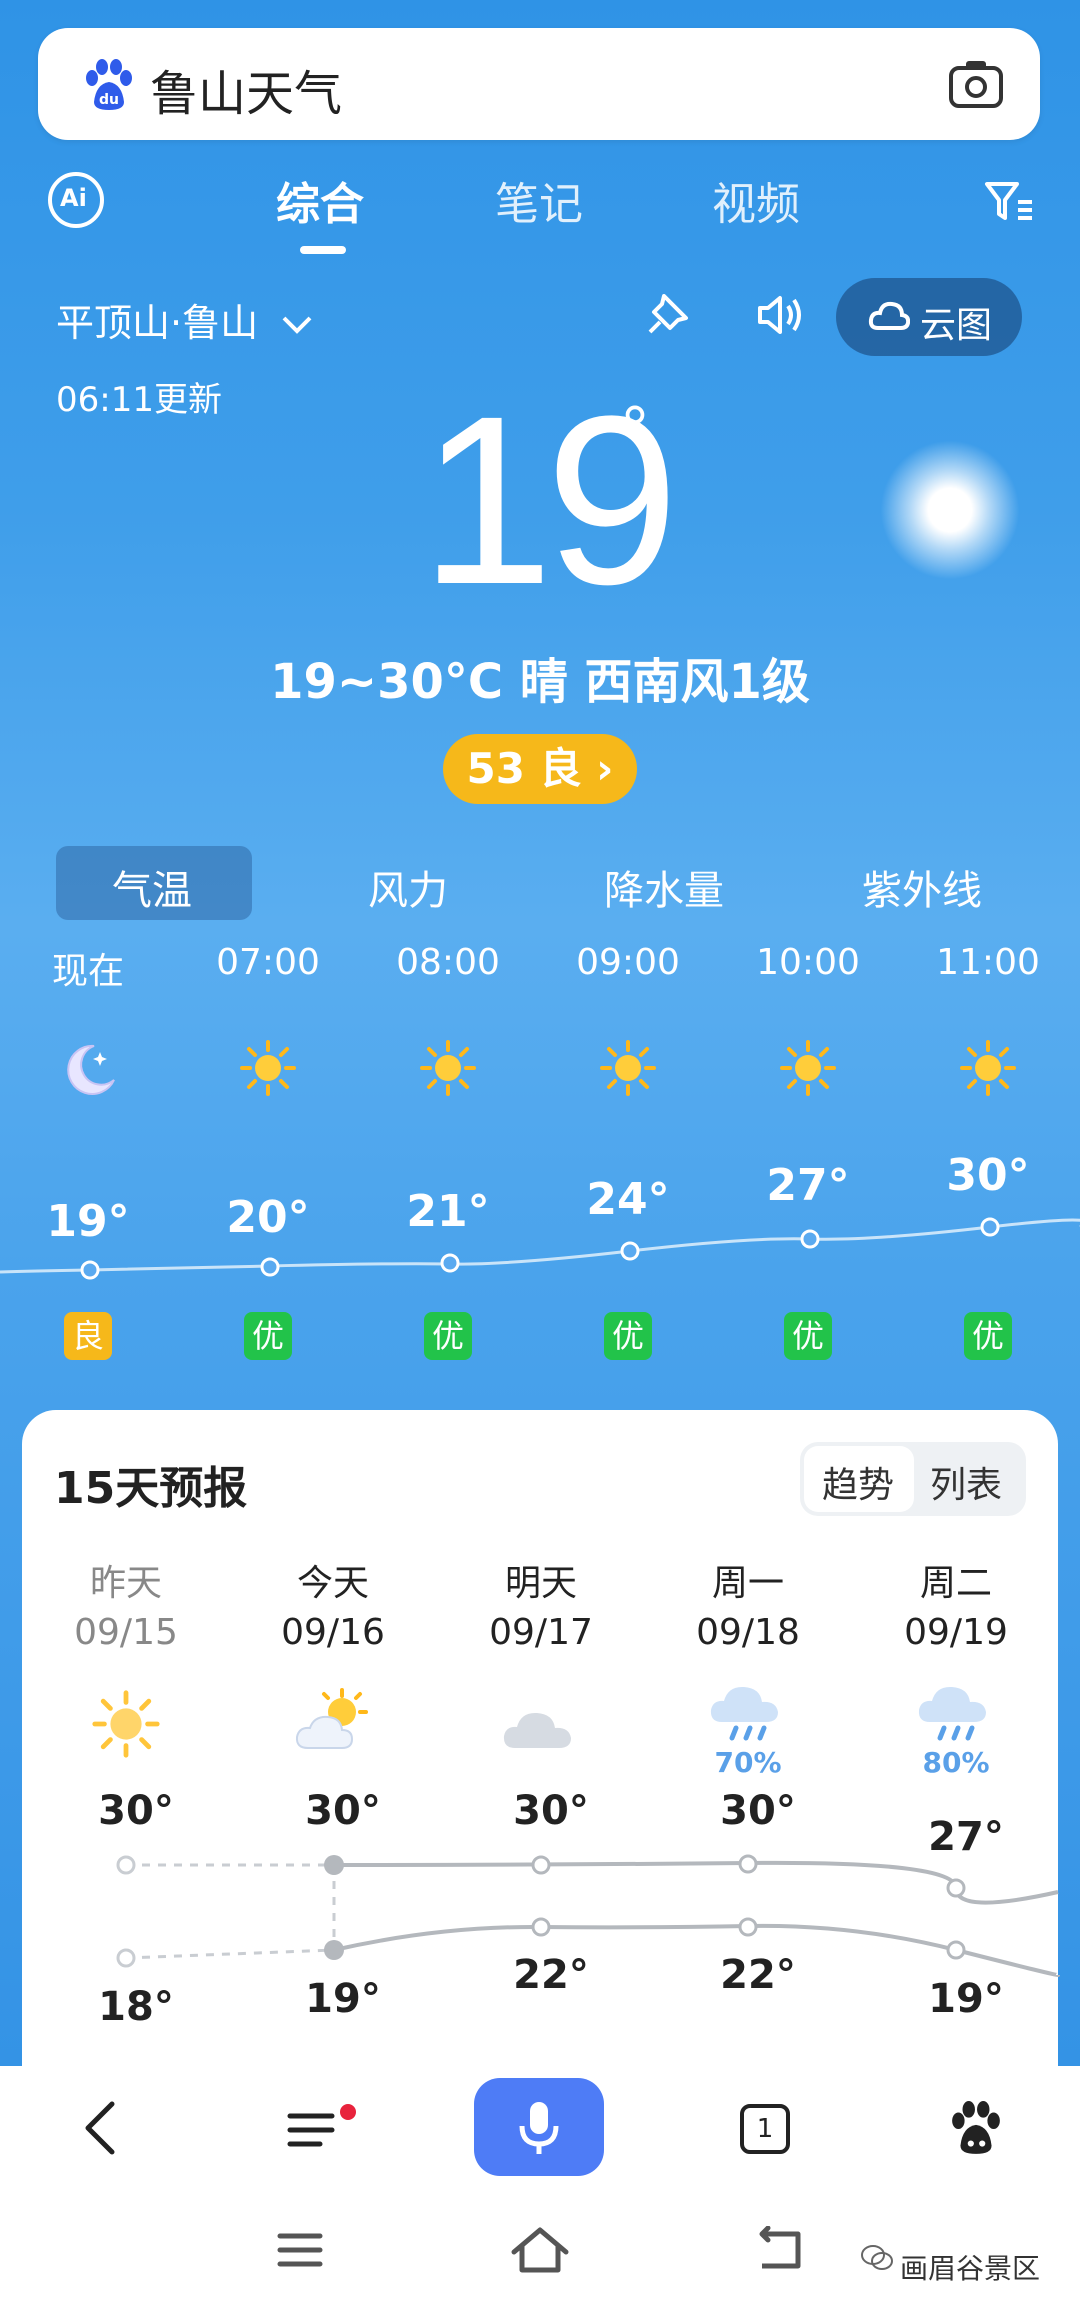 Image resolution: width=1080 pixels, height=2312 pixels. What do you see at coordinates (955, 1583) in the screenshot?
I see `forecast-day: 周二` at bounding box center [955, 1583].